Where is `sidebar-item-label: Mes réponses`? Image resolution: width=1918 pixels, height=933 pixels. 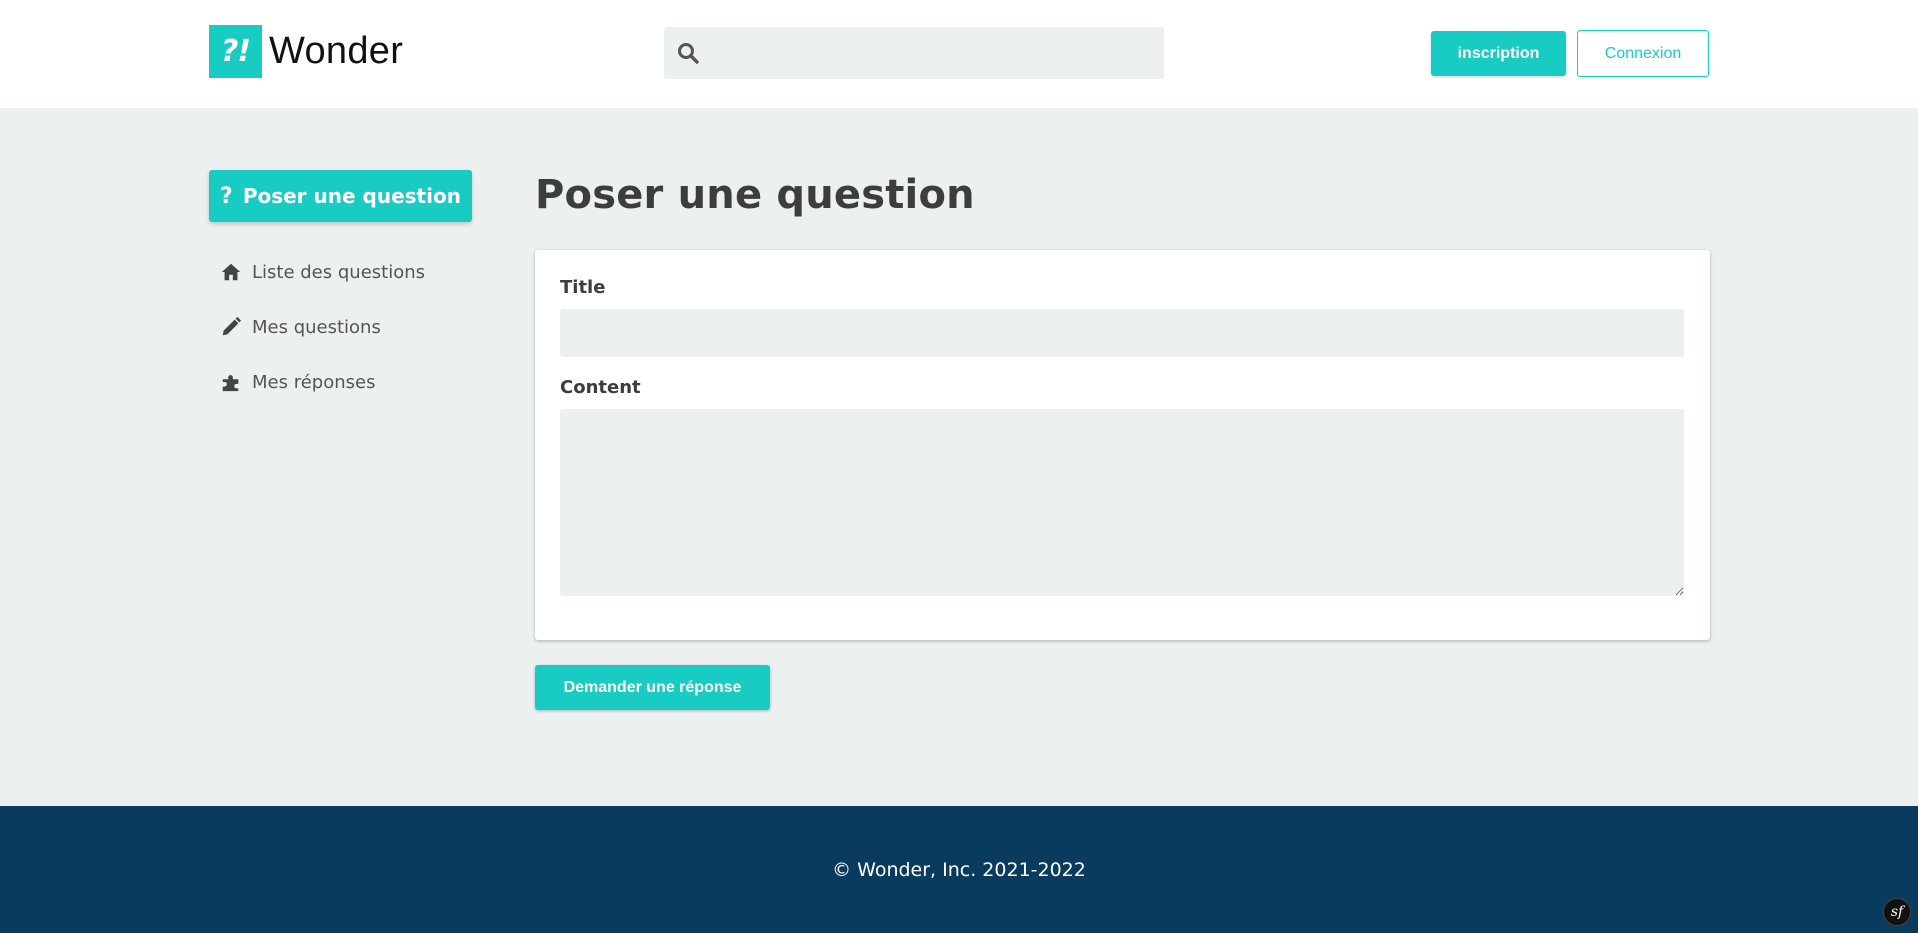 sidebar-item-label: Mes réponses is located at coordinates (314, 382).